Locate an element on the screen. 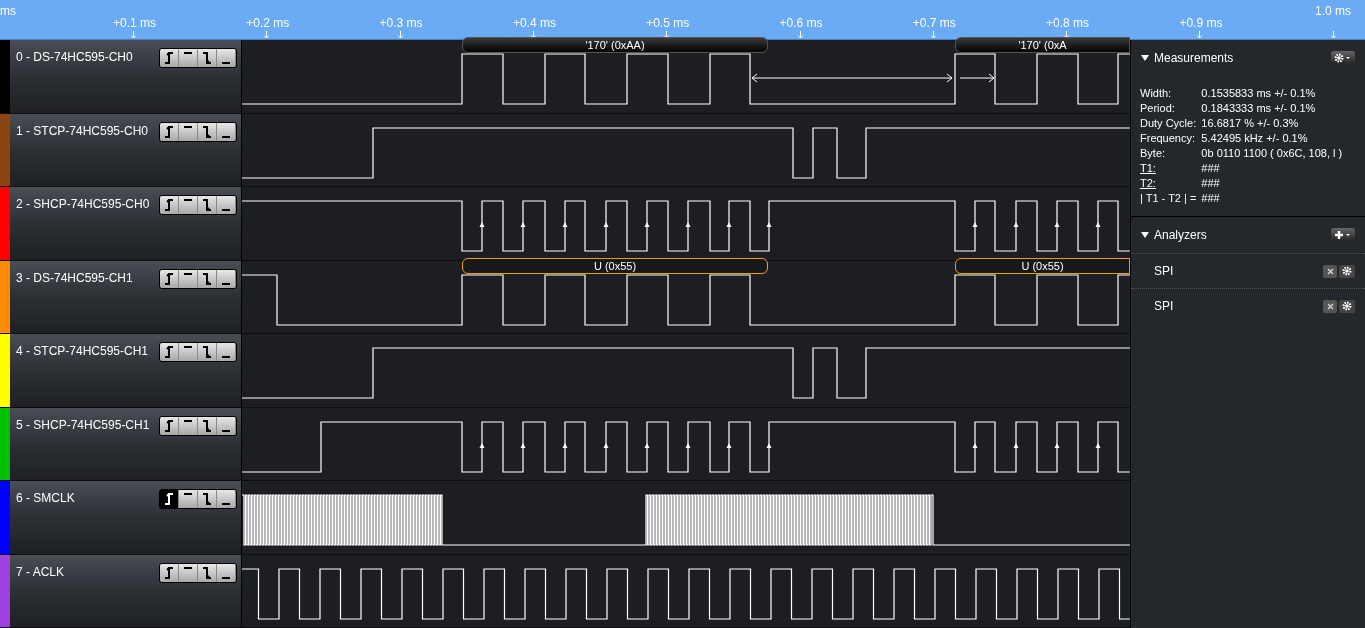  measurement-link: T1: is located at coordinates (1169, 168).